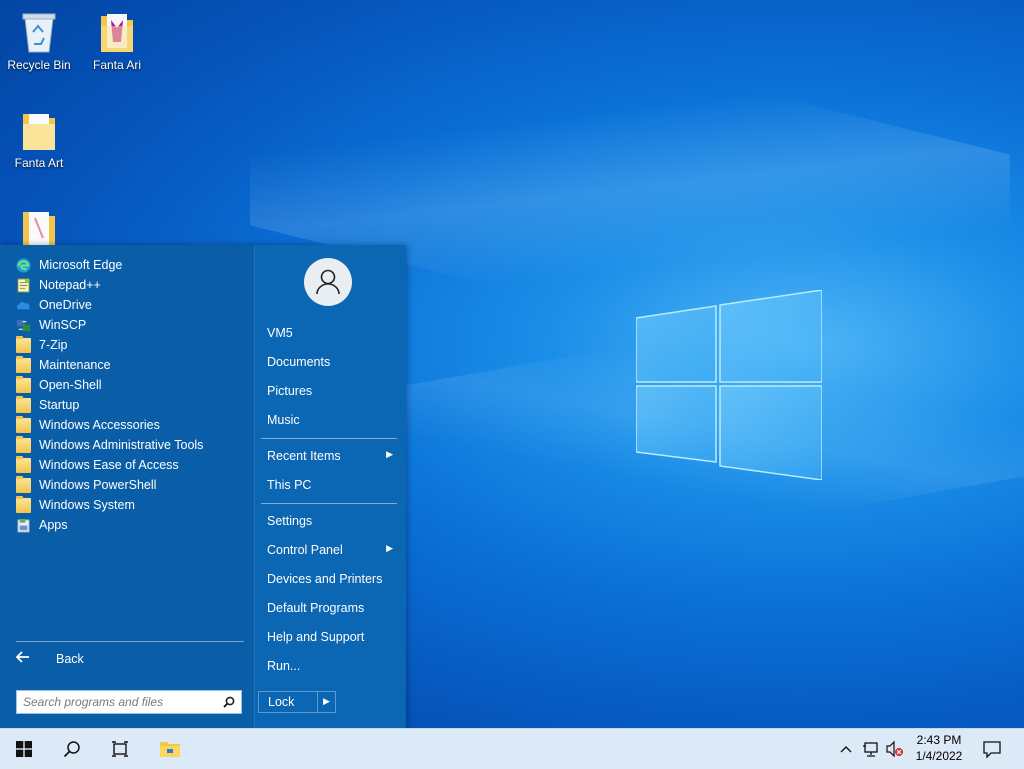 Image resolution: width=1024 pixels, height=769 pixels. I want to click on menu-item-label: Recent Items, so click(304, 456).